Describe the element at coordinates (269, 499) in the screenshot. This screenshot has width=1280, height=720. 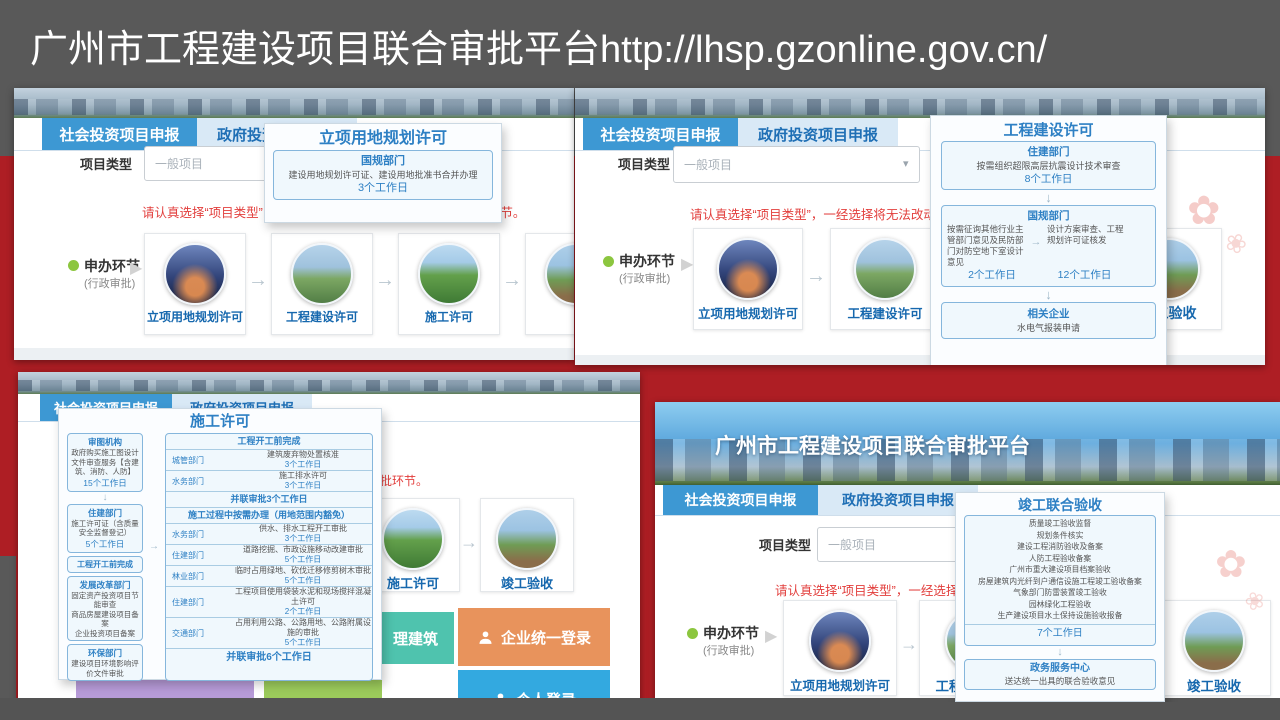
I see `table-footer: 并联审批3个工作日` at that location.